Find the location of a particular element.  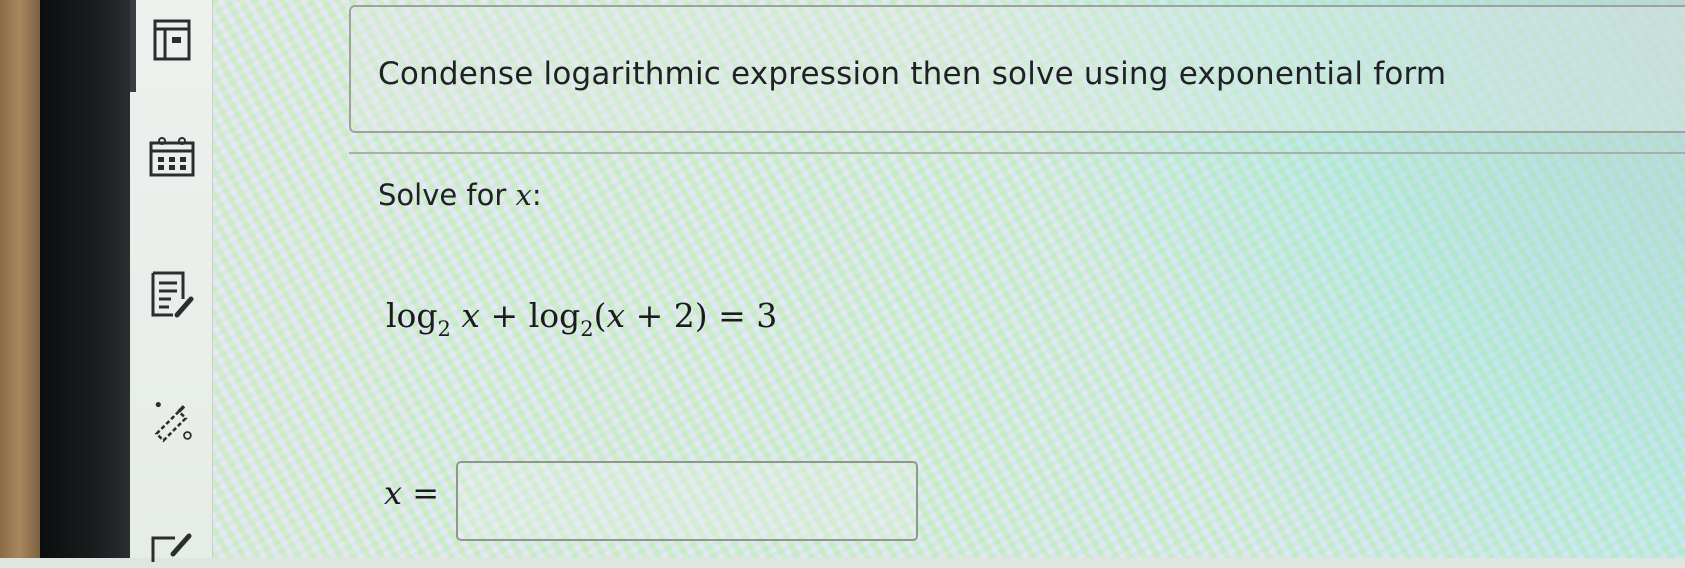

prompt-colon: : is located at coordinates (536, 195).